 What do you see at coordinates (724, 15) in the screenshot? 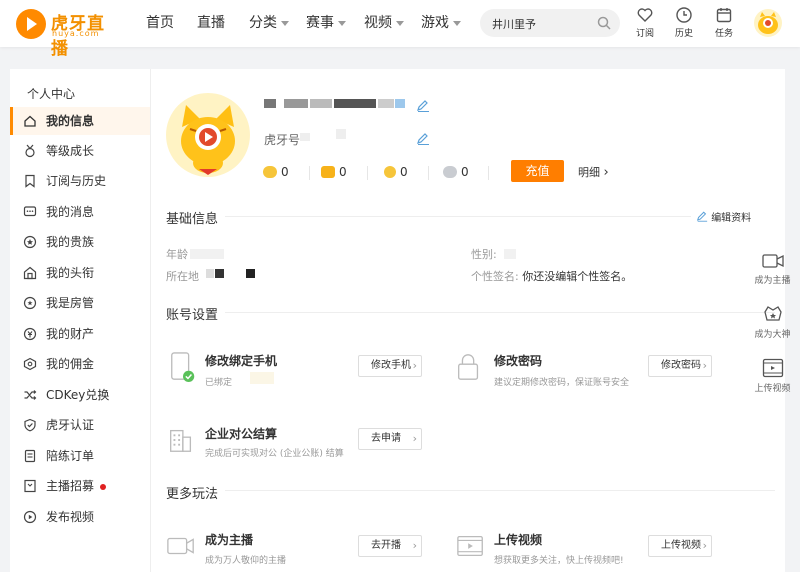
I see `calendar-icon` at bounding box center [724, 15].